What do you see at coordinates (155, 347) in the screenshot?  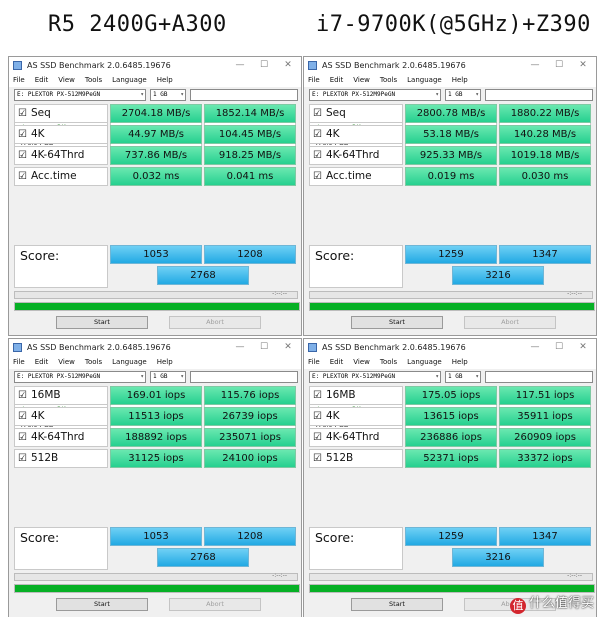 I see `title-bar: AS SSD Benchmark 2.0.6485.19676 — ☐ ✕` at bounding box center [155, 347].